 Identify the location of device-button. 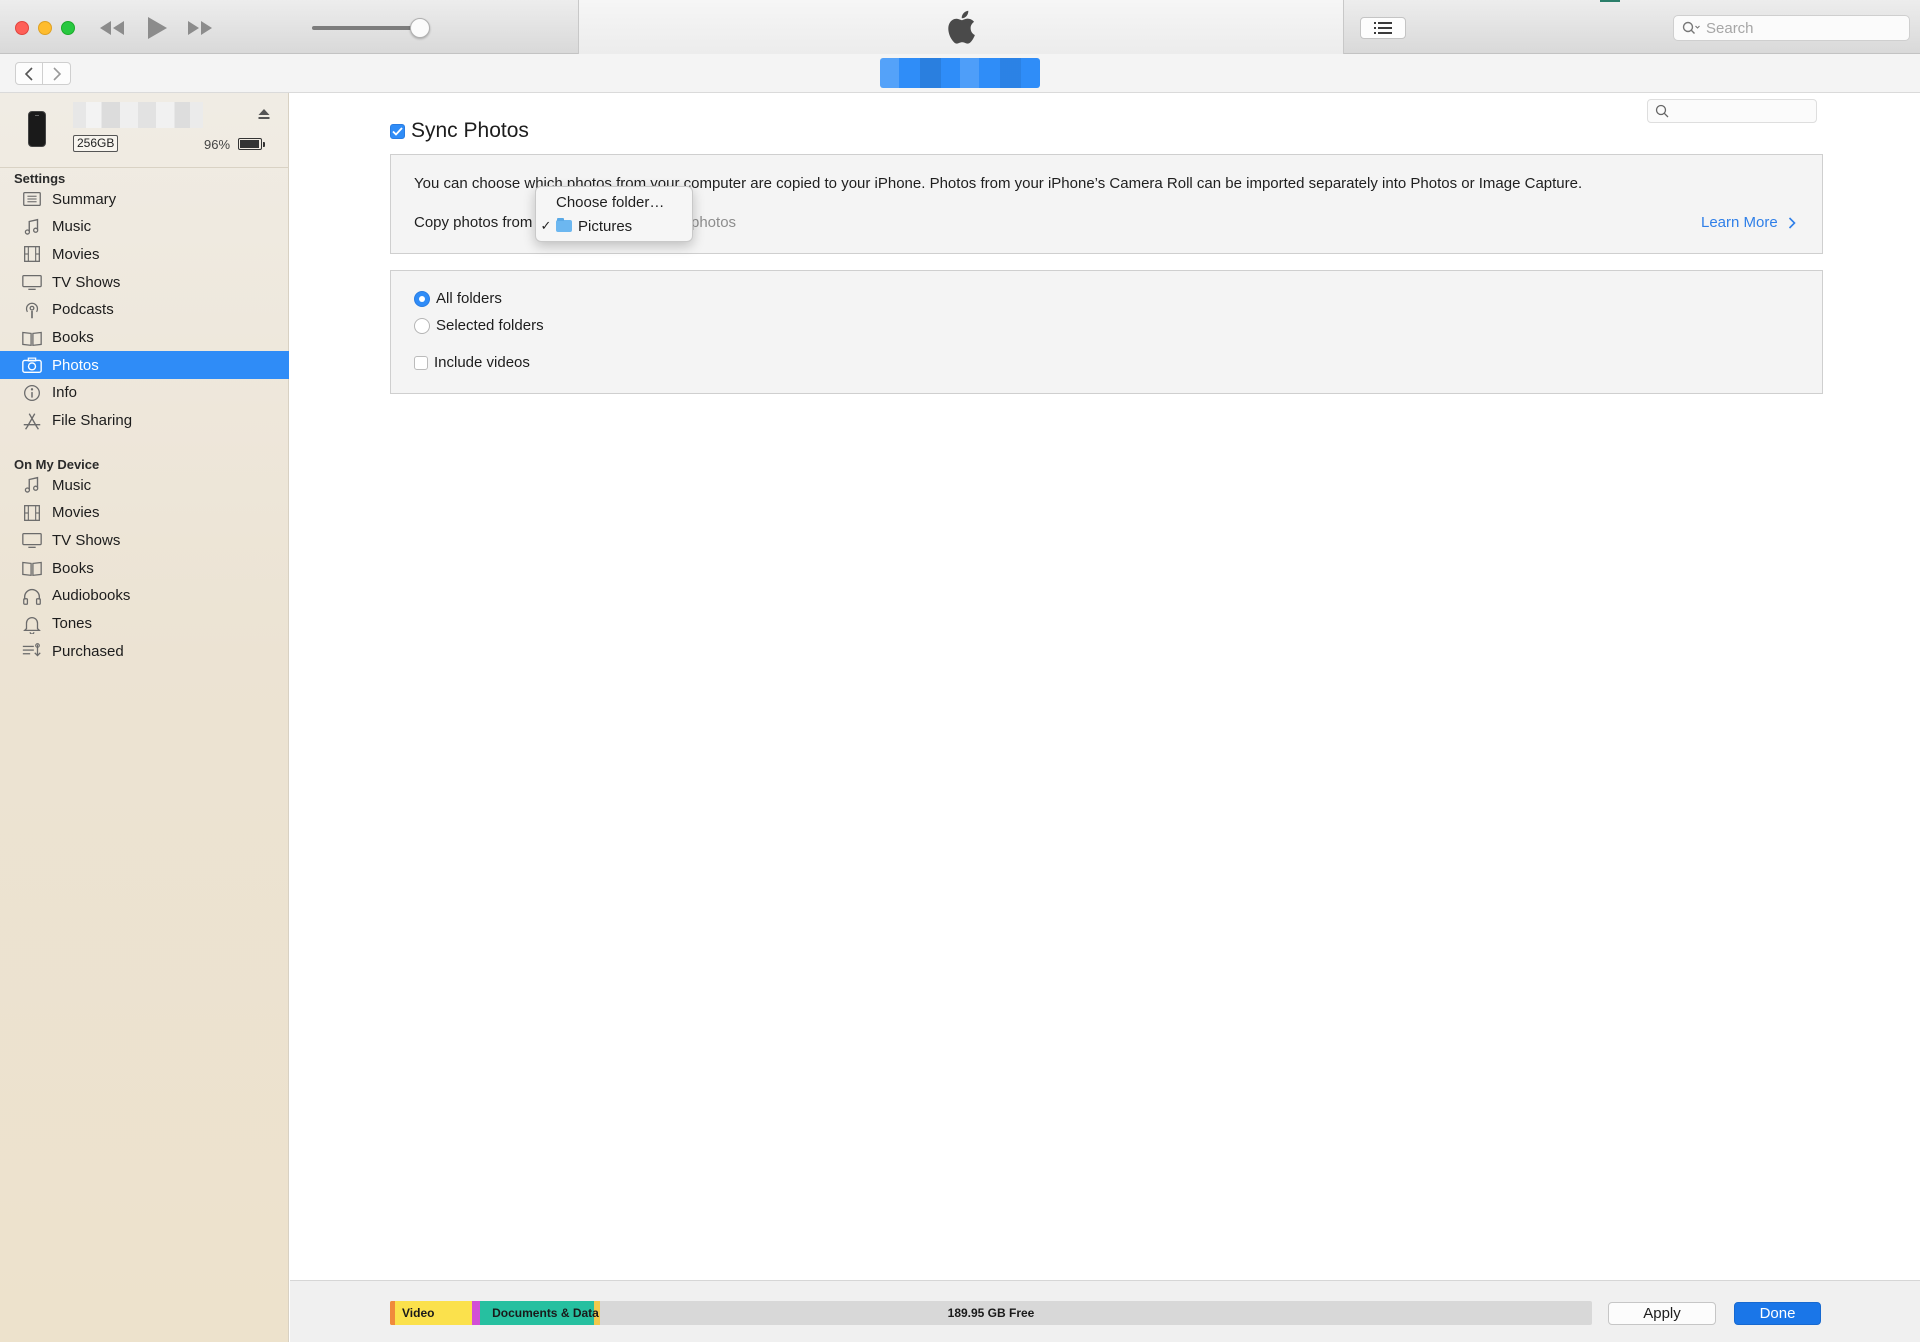
(960, 73).